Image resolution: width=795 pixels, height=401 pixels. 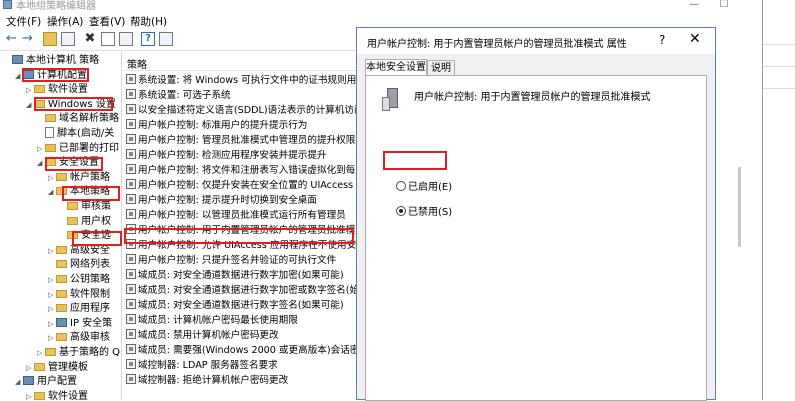 I want to click on tree-item: 审核策, so click(x=85, y=207).